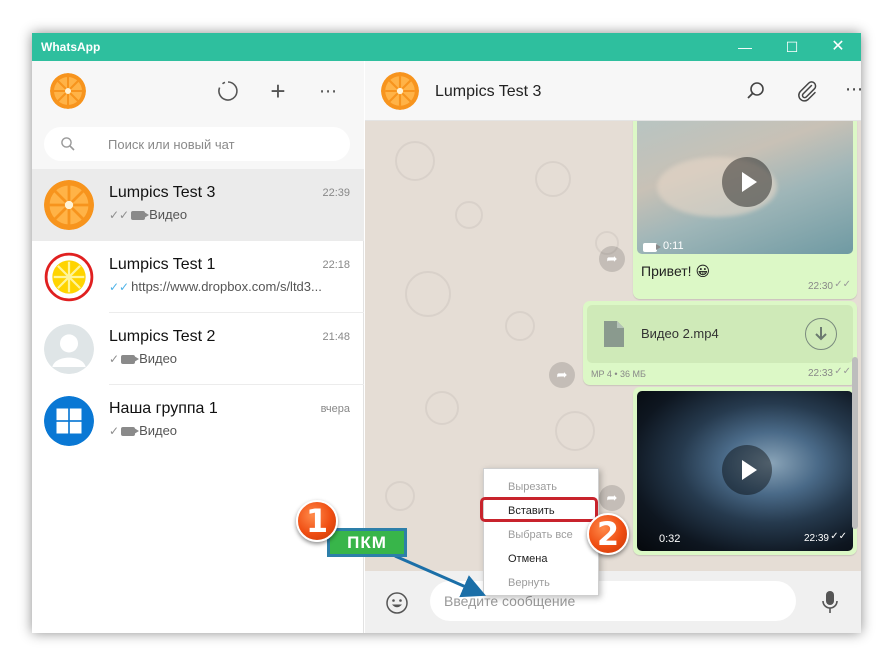 Image resolution: width=894 pixels, height=666 pixels. What do you see at coordinates (367, 542) in the screenshot?
I see `right-click-label: ПКМ` at bounding box center [367, 542].